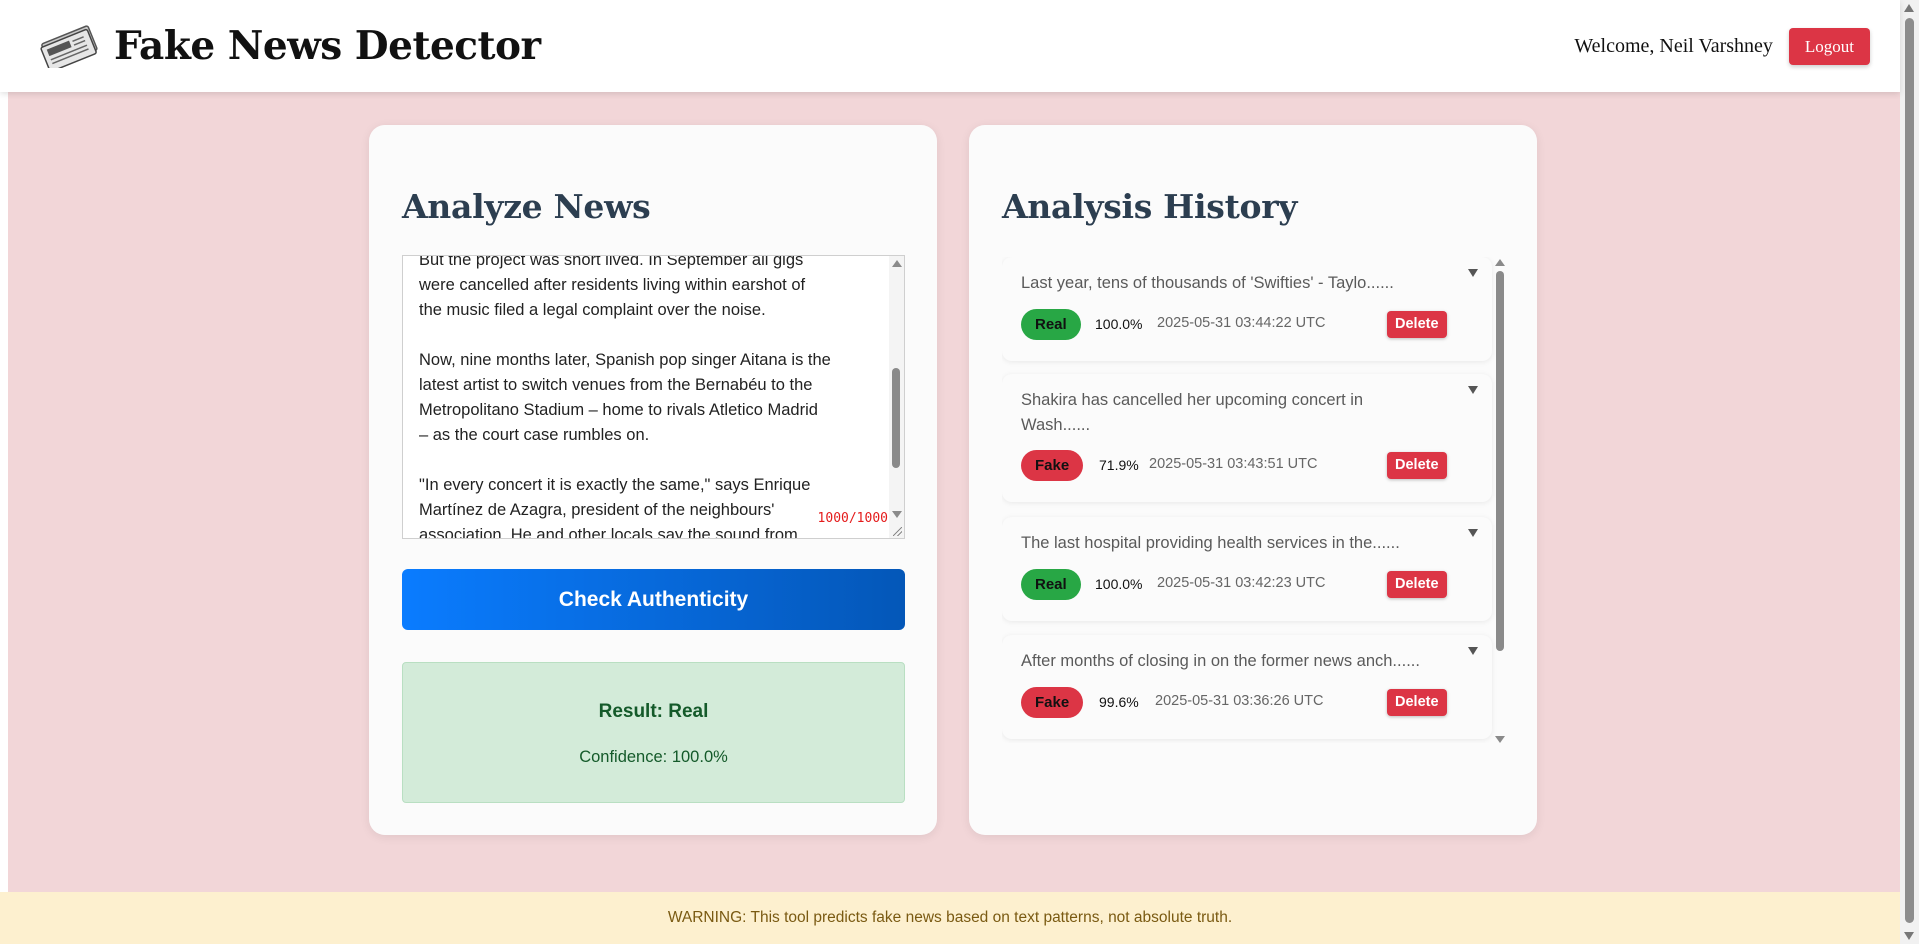  What do you see at coordinates (1233, 464) in the screenshot?
I see `timestamp: 2025-05-31 03:43:51 UTC` at bounding box center [1233, 464].